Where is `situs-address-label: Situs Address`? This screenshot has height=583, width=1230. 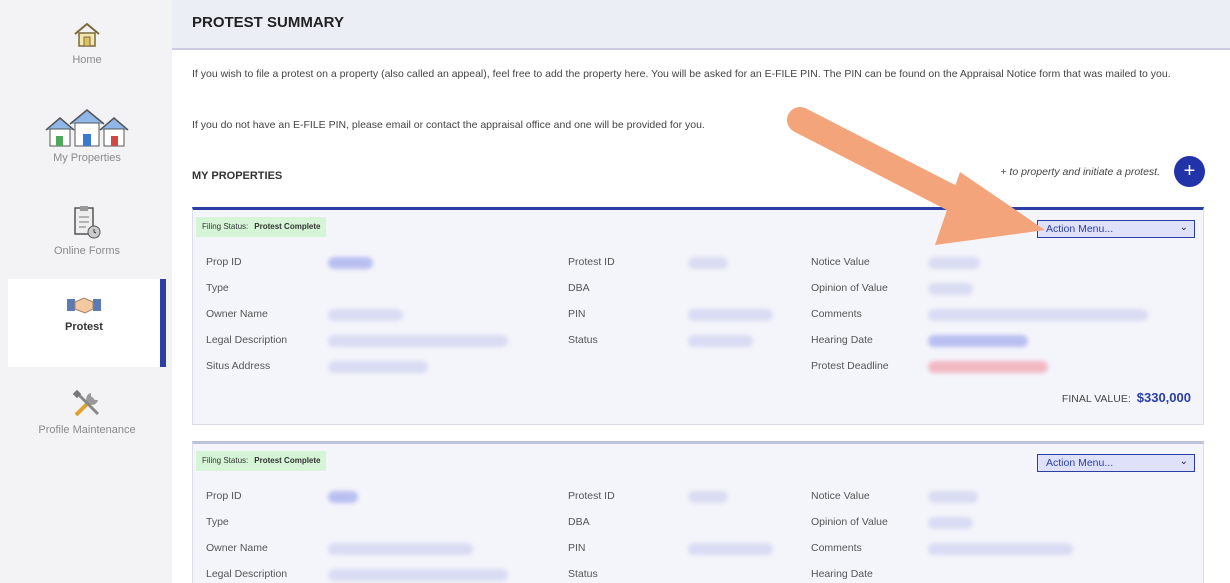
situs-address-label: Situs Address is located at coordinates (238, 366).